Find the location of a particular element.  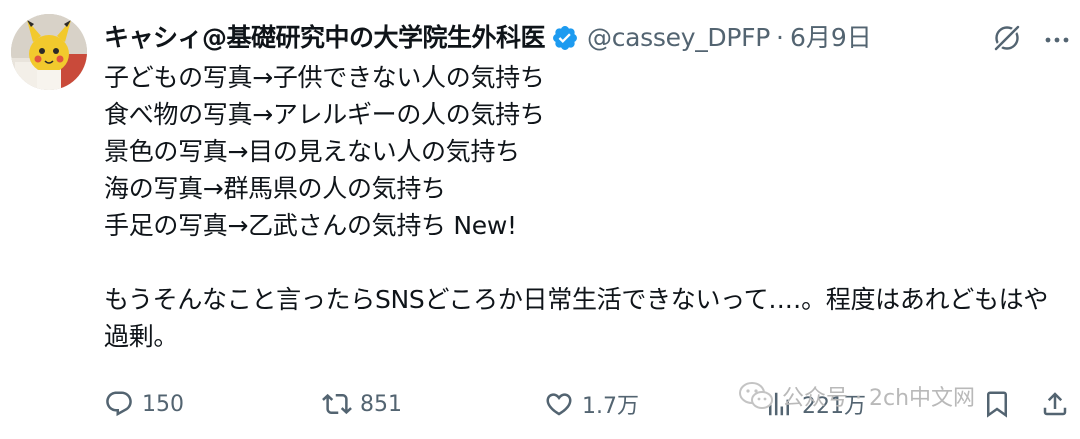

bookmark-button is located at coordinates (1001, 404).